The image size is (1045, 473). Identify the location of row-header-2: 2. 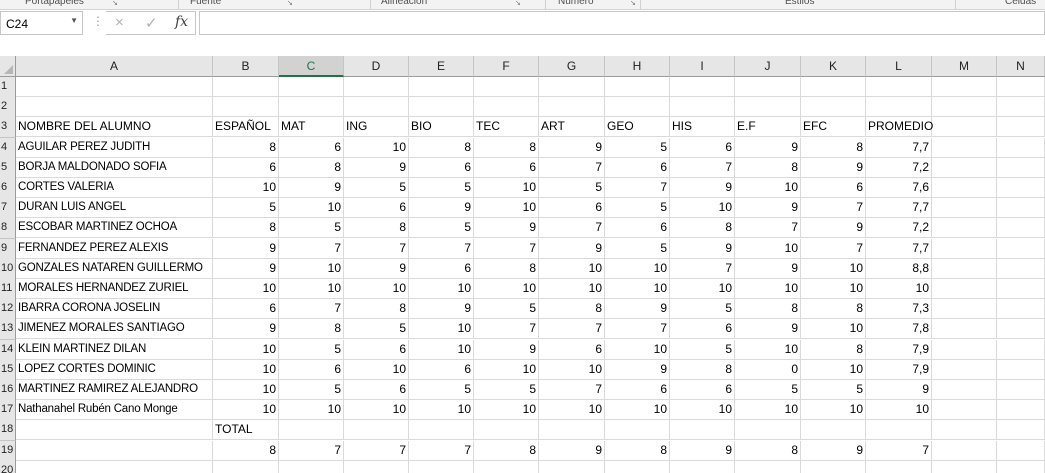
(8, 108).